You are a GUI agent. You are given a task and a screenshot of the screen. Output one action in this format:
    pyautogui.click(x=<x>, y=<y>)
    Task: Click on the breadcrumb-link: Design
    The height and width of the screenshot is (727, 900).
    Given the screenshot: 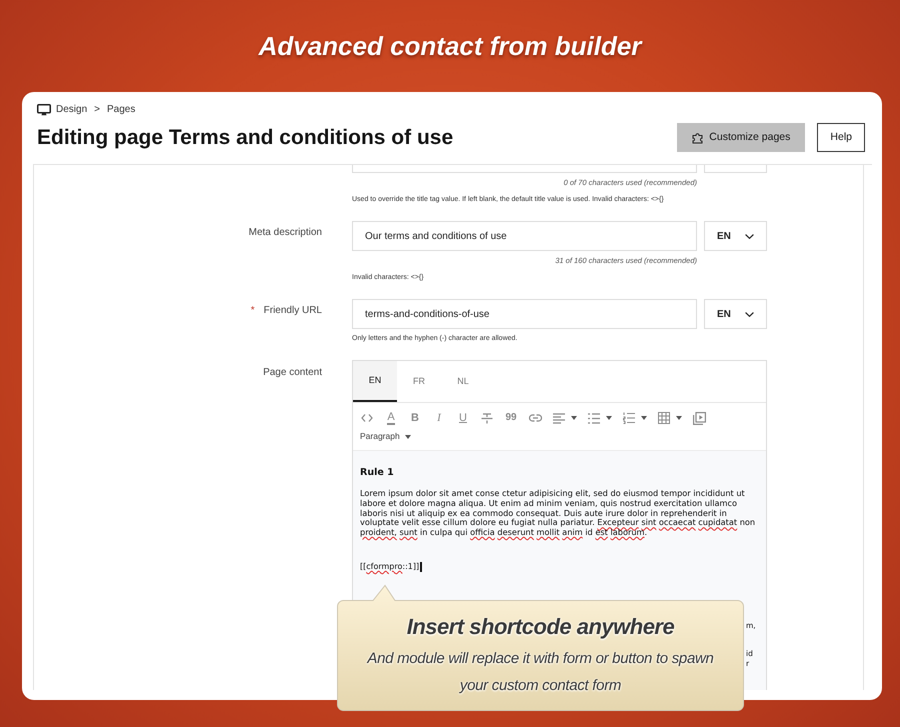 What is the action you would take?
    pyautogui.click(x=72, y=110)
    